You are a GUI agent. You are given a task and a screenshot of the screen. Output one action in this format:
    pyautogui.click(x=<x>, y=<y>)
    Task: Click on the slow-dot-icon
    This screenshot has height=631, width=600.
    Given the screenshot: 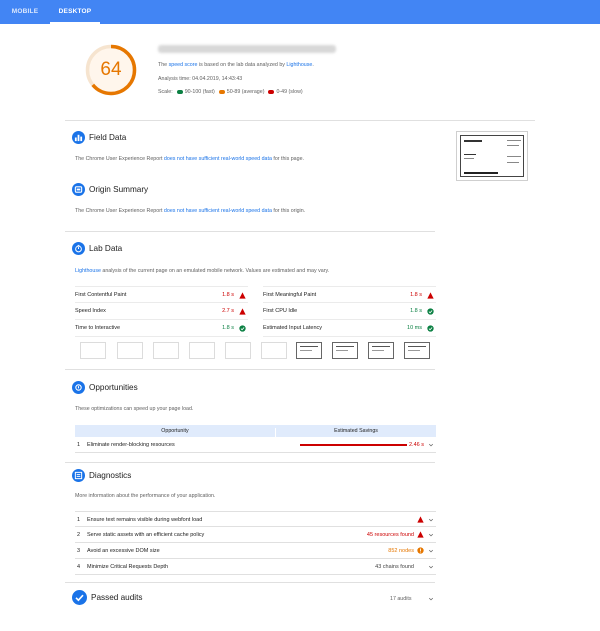 What is the action you would take?
    pyautogui.click(x=271, y=91)
    